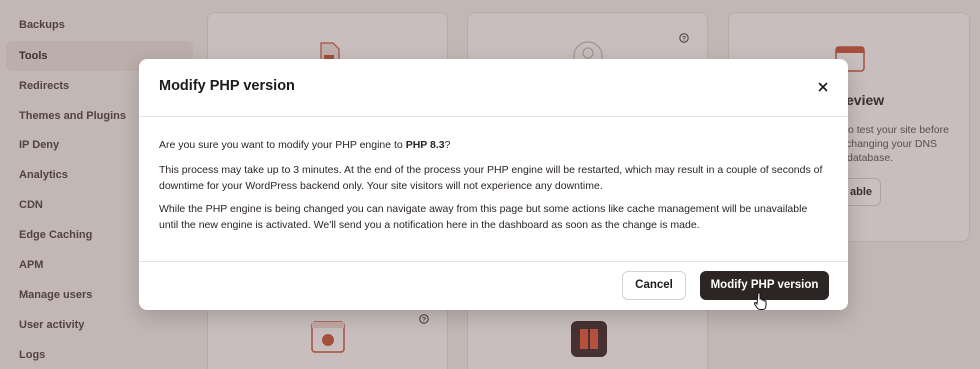 The image size is (980, 369). Describe the element at coordinates (425, 145) in the screenshot. I see `php-version-value: PHP 8.3` at that location.